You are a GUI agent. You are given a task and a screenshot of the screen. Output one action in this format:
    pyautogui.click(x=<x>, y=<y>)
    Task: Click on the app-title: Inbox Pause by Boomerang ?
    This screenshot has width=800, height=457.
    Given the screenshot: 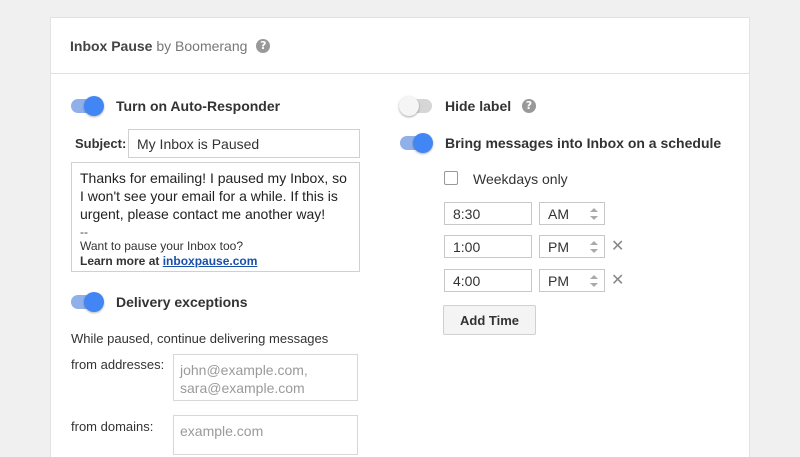 What is the action you would take?
    pyautogui.click(x=170, y=46)
    